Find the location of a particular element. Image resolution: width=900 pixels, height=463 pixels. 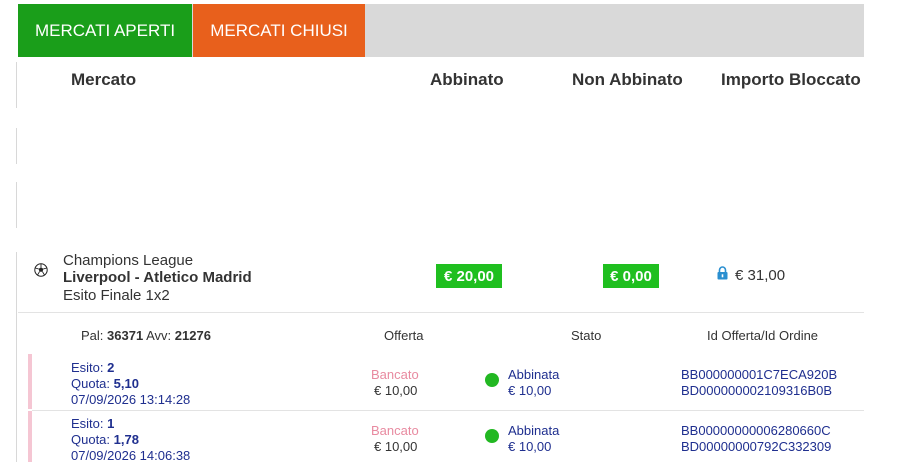

bet-quota: Quota: 1,78 is located at coordinates (105, 439).